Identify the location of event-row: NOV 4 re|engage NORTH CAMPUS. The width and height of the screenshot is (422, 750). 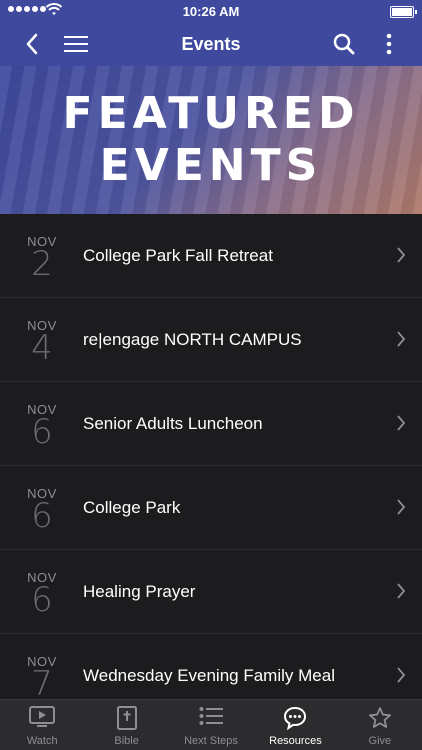
(211, 340).